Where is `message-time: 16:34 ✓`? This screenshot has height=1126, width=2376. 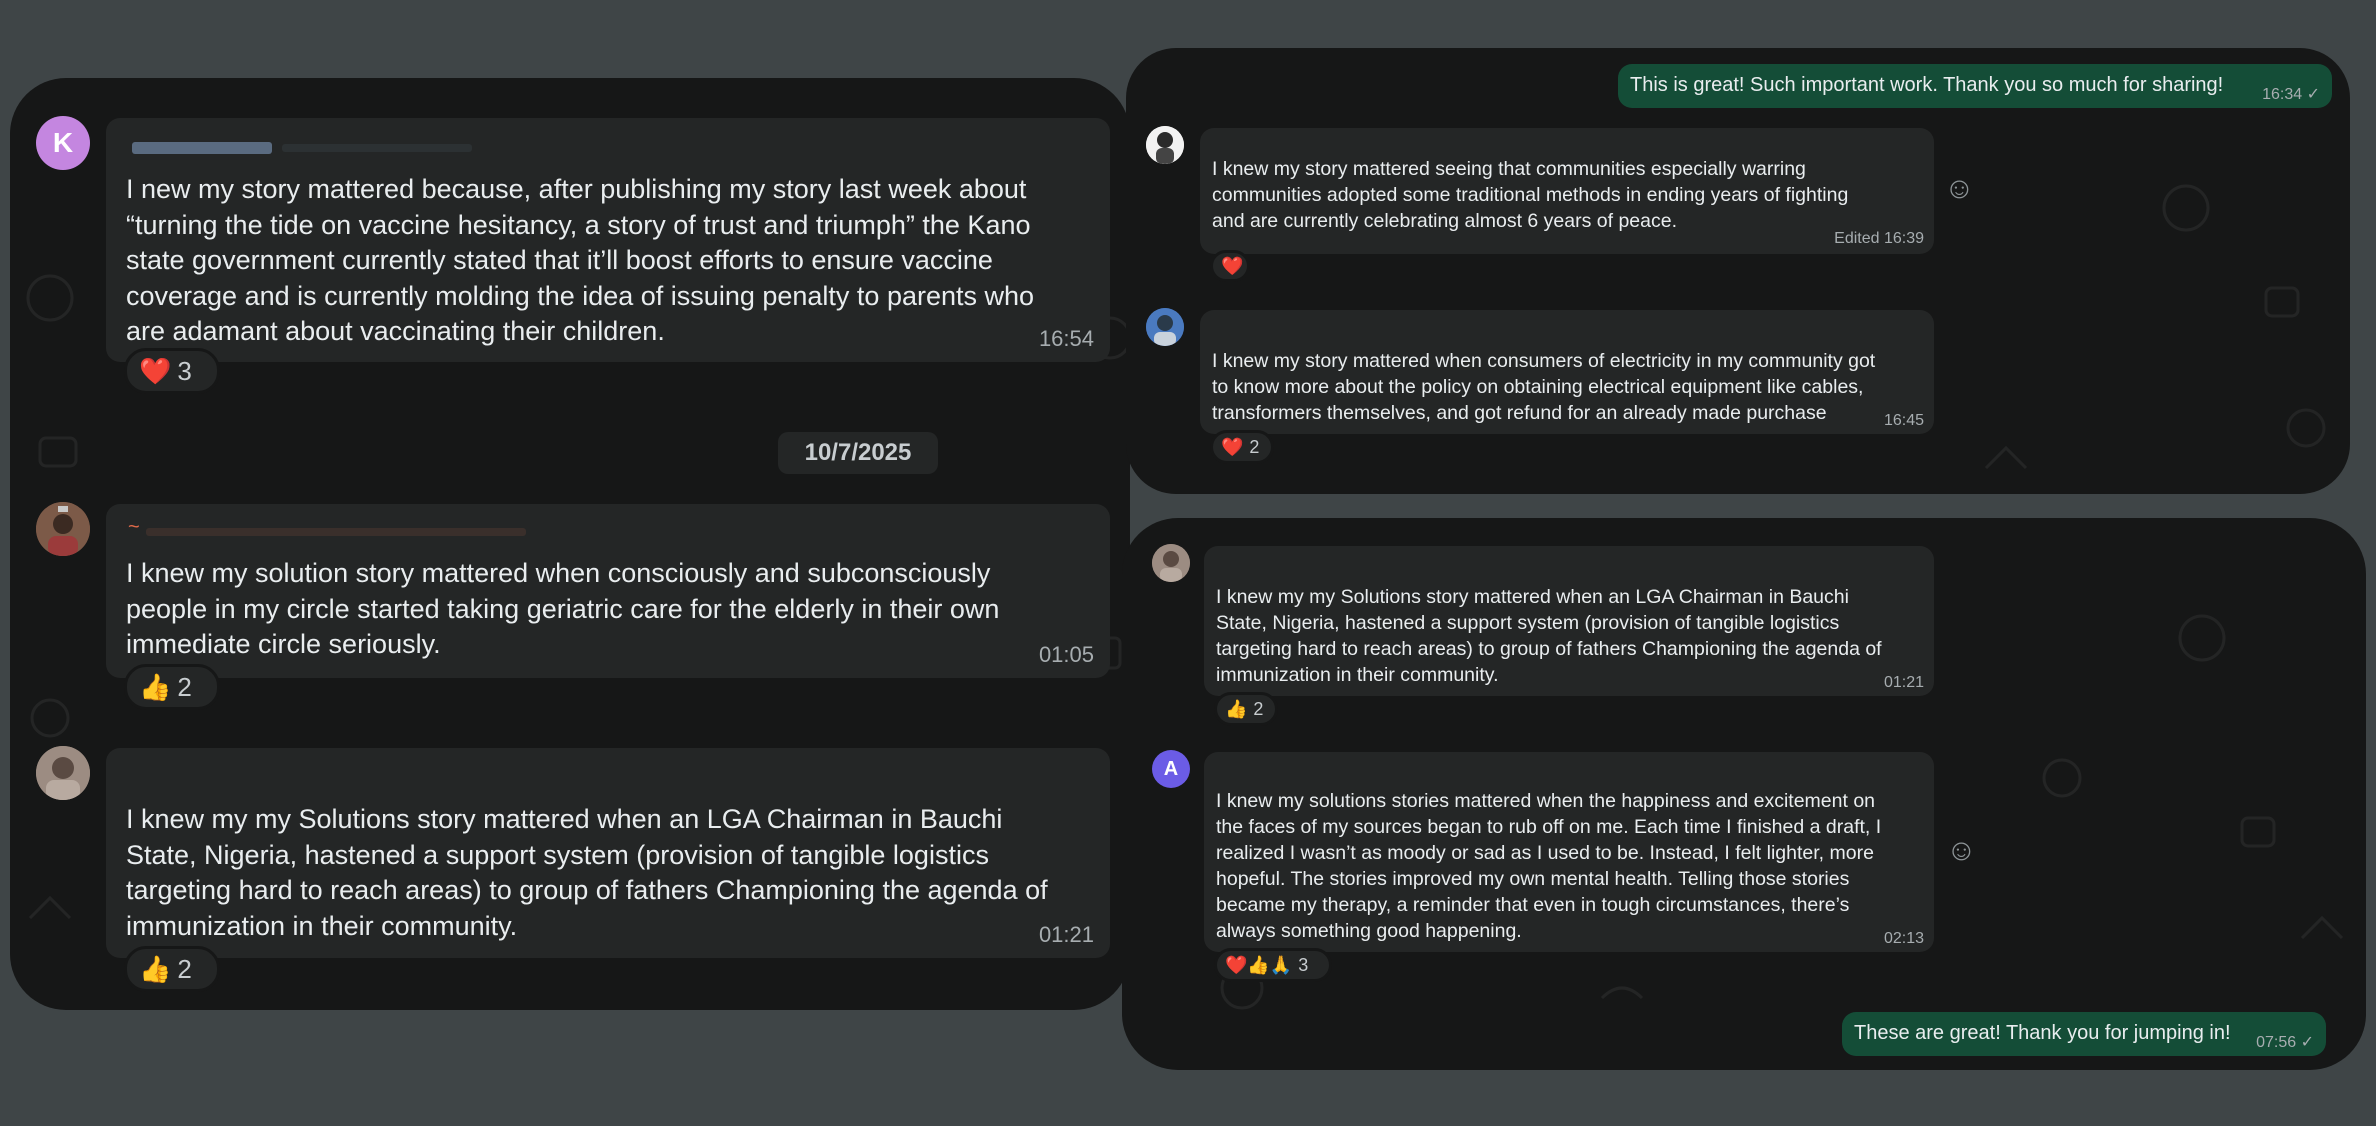
message-time: 16:34 ✓ is located at coordinates (2291, 94).